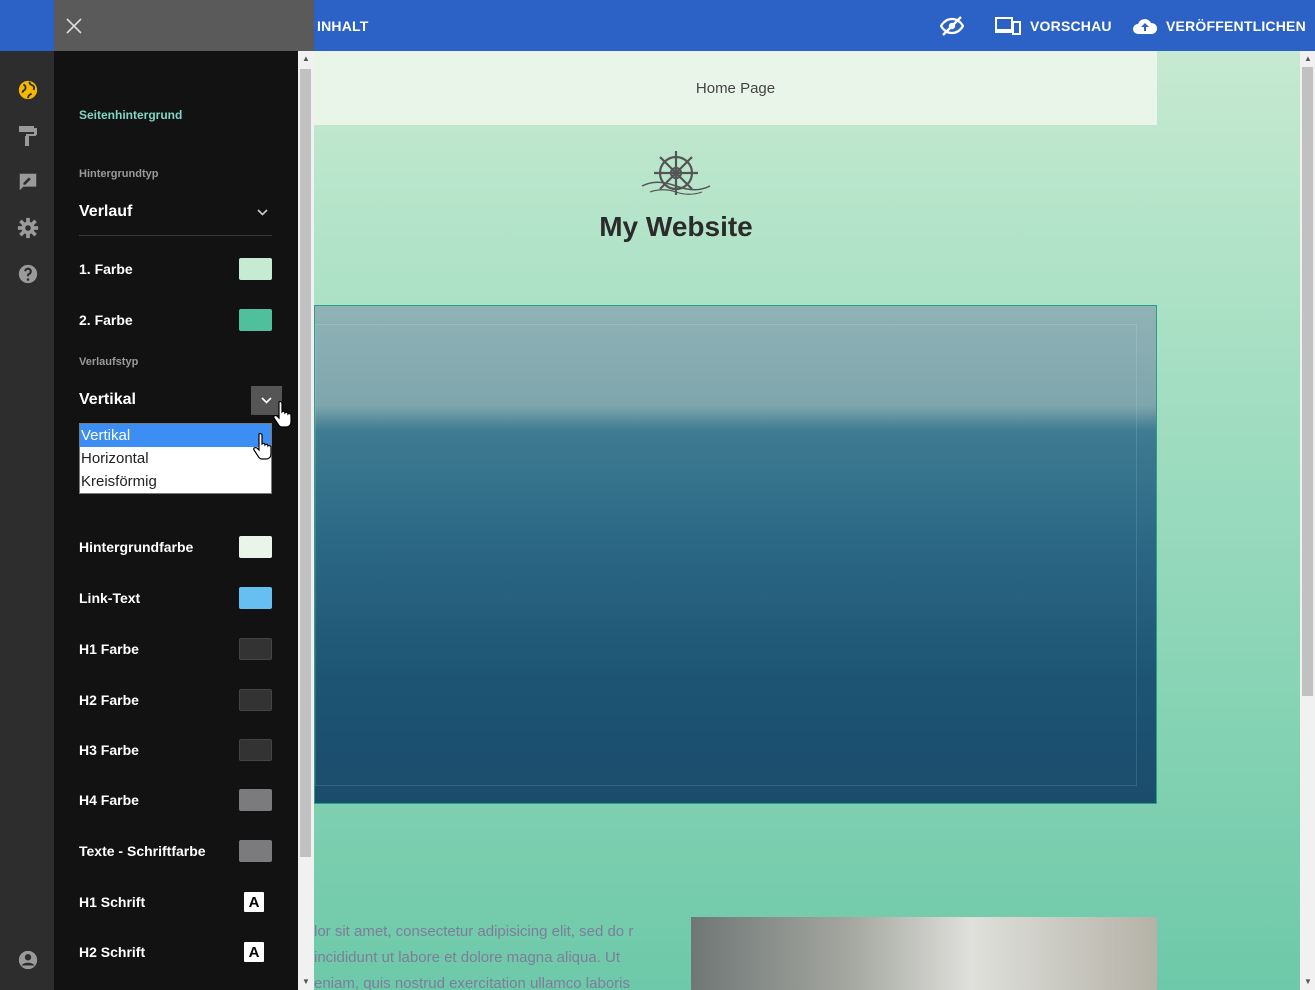 The height and width of the screenshot is (990, 1315). Describe the element at coordinates (74, 26) in the screenshot. I see `close-icon` at that location.